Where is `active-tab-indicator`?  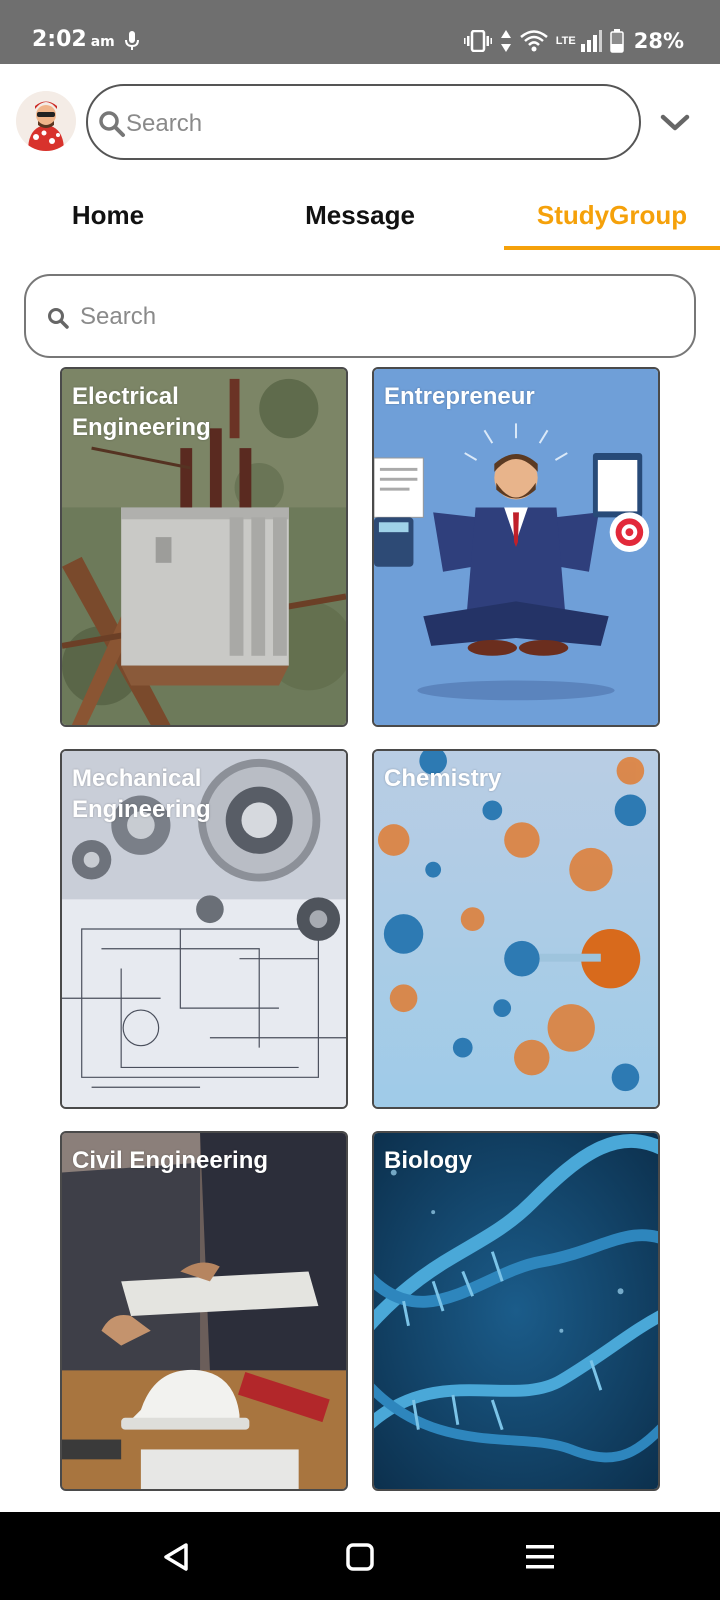 active-tab-indicator is located at coordinates (612, 248).